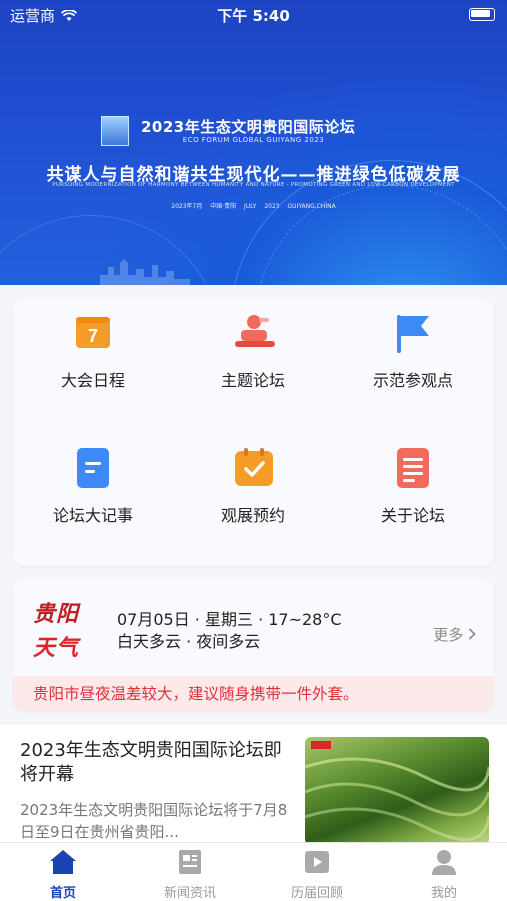 Image resolution: width=507 pixels, height=901 pixels. I want to click on weather-logo: 贵阳 天气, so click(56, 631).